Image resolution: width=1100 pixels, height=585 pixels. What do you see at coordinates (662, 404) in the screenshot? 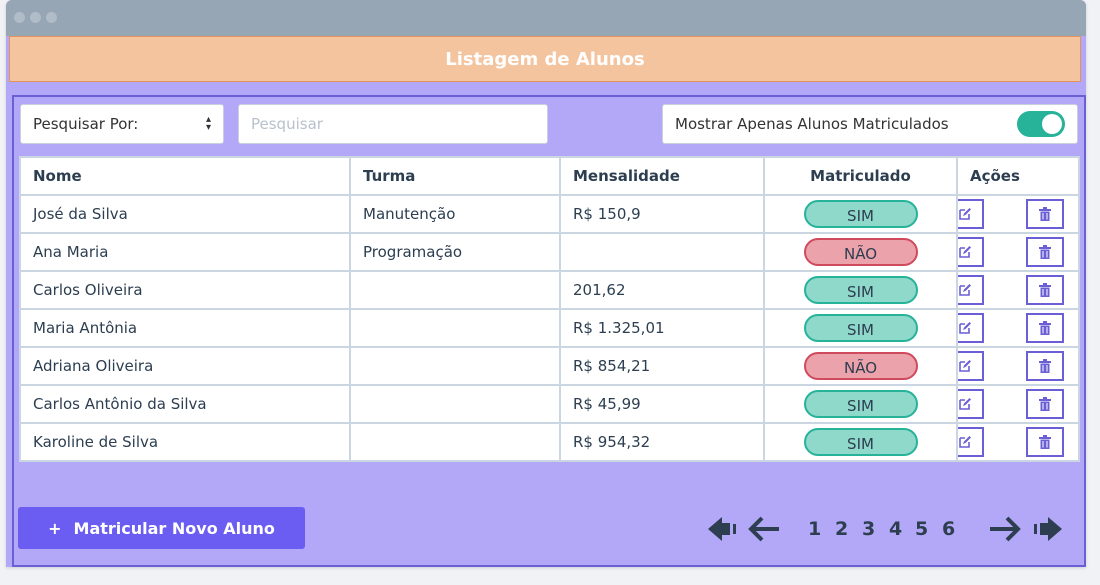
I see `cell-mensalidade: R$ 45,99` at bounding box center [662, 404].